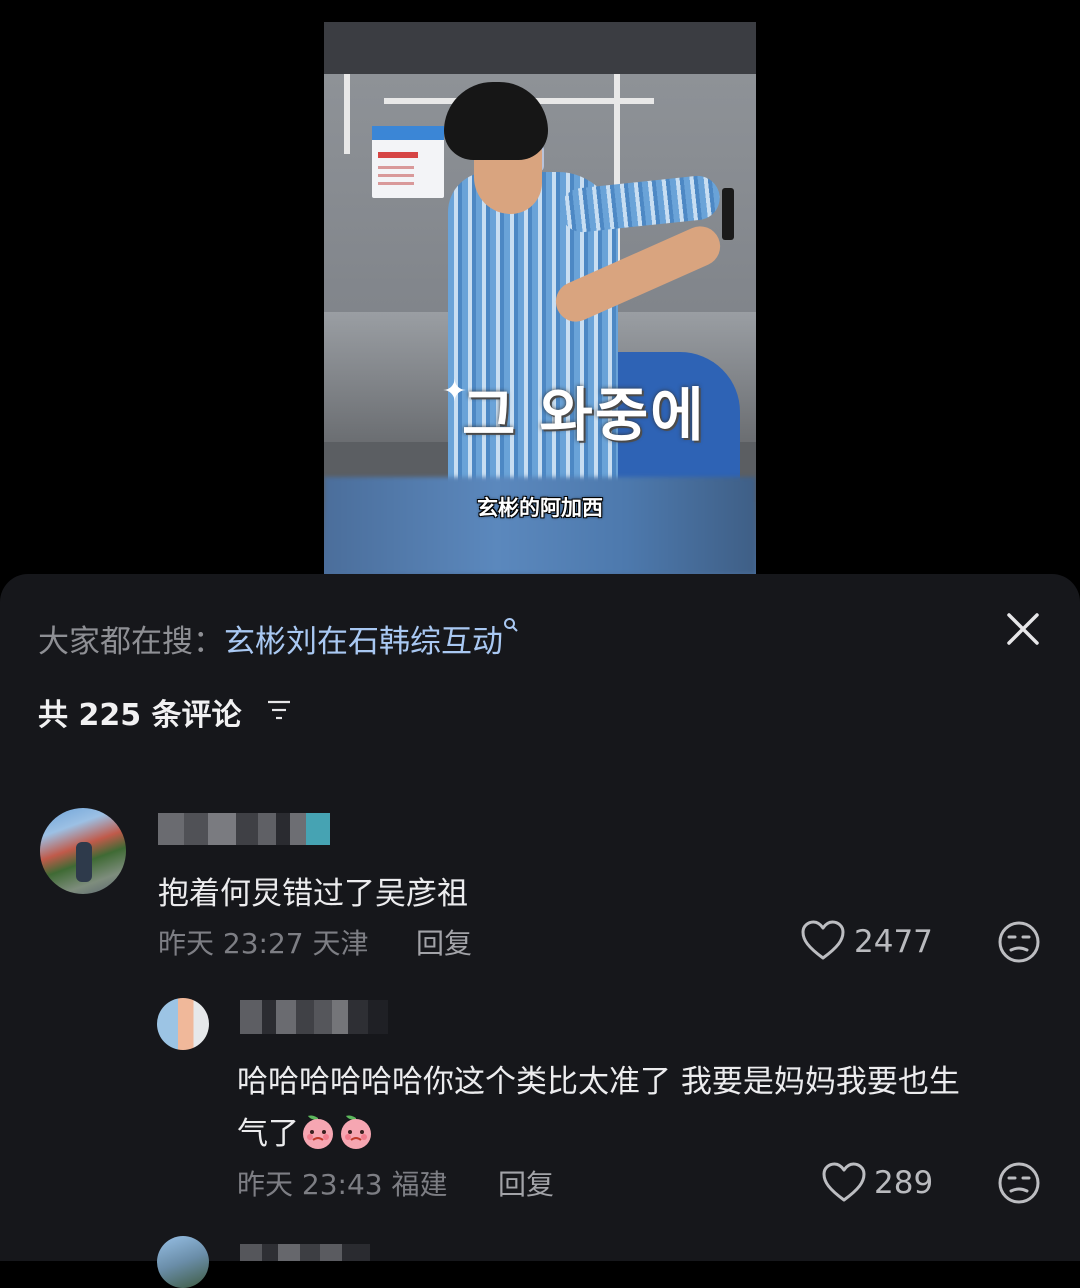 This screenshot has height=1288, width=1080. What do you see at coordinates (140, 715) in the screenshot?
I see `comment-count: 共 225 条评论` at bounding box center [140, 715].